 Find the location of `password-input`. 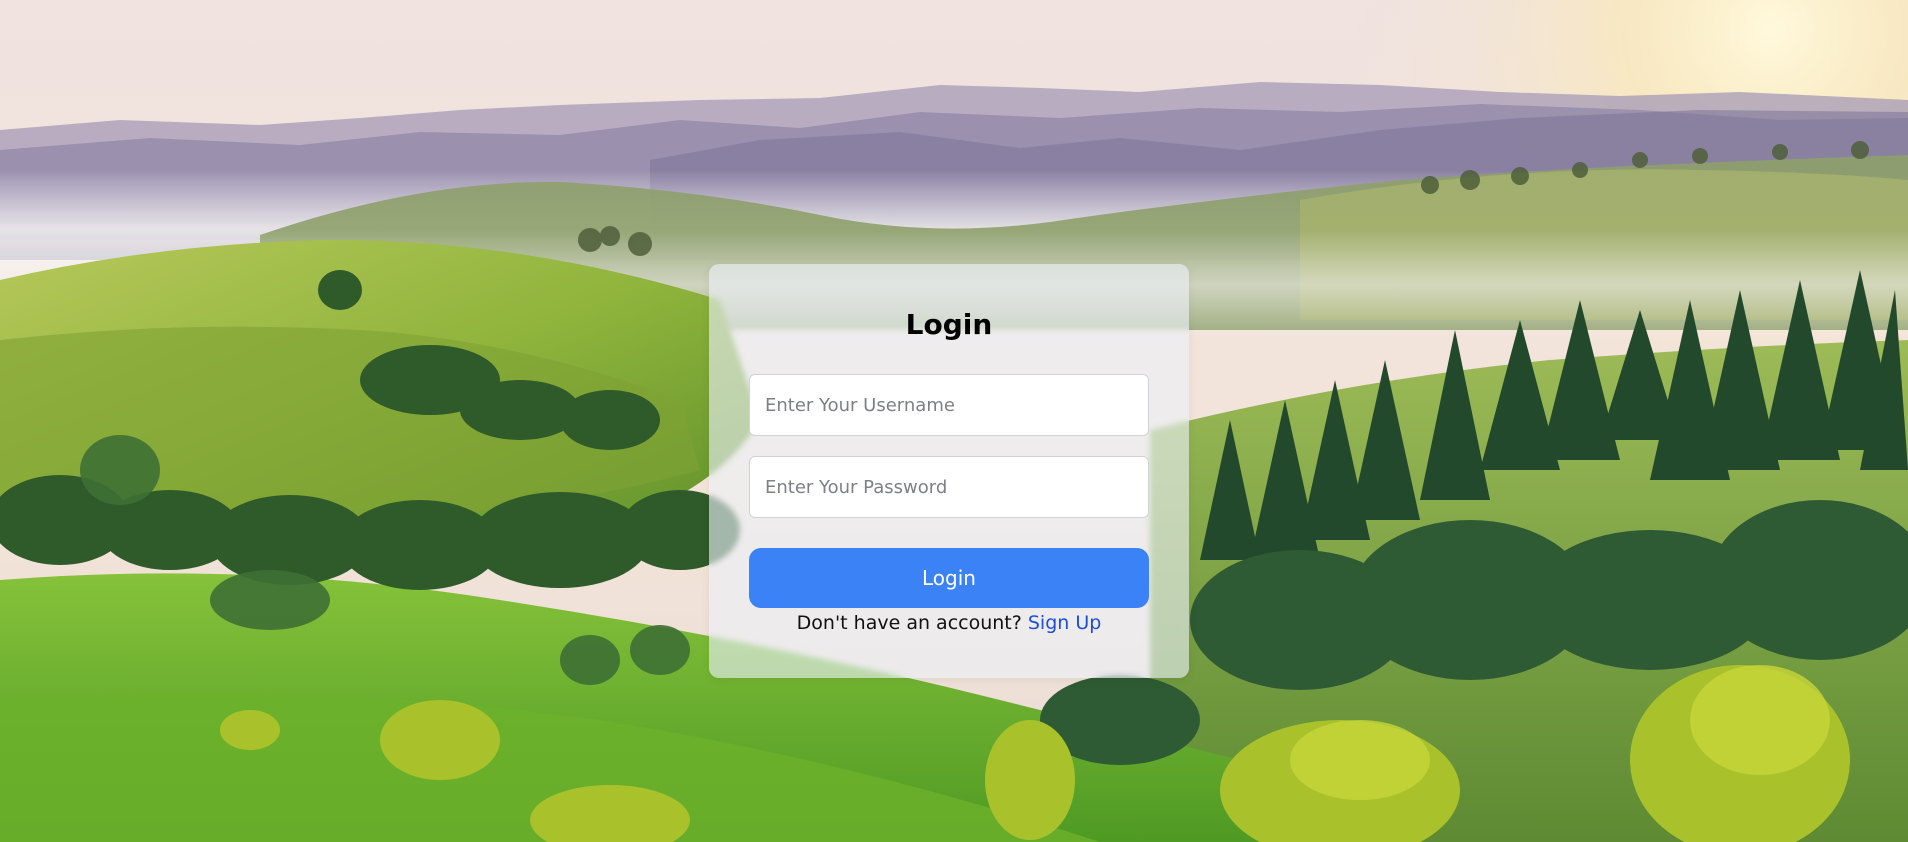

password-input is located at coordinates (949, 487).